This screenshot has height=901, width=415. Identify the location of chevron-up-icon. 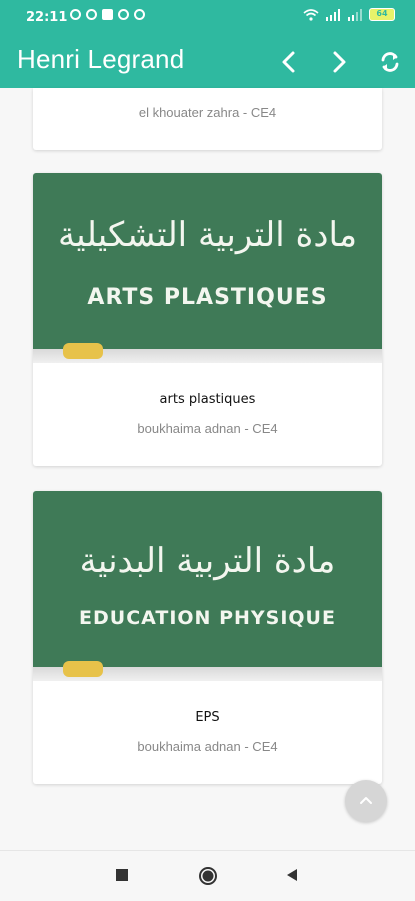
(366, 800).